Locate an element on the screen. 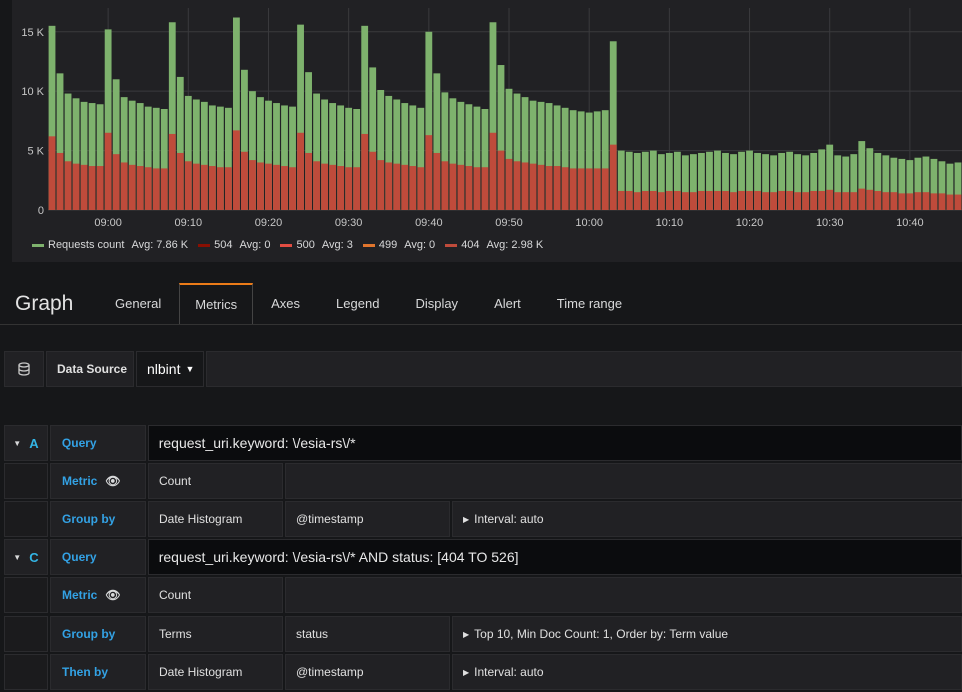  query-c-groupby-field: status is located at coordinates (367, 634).